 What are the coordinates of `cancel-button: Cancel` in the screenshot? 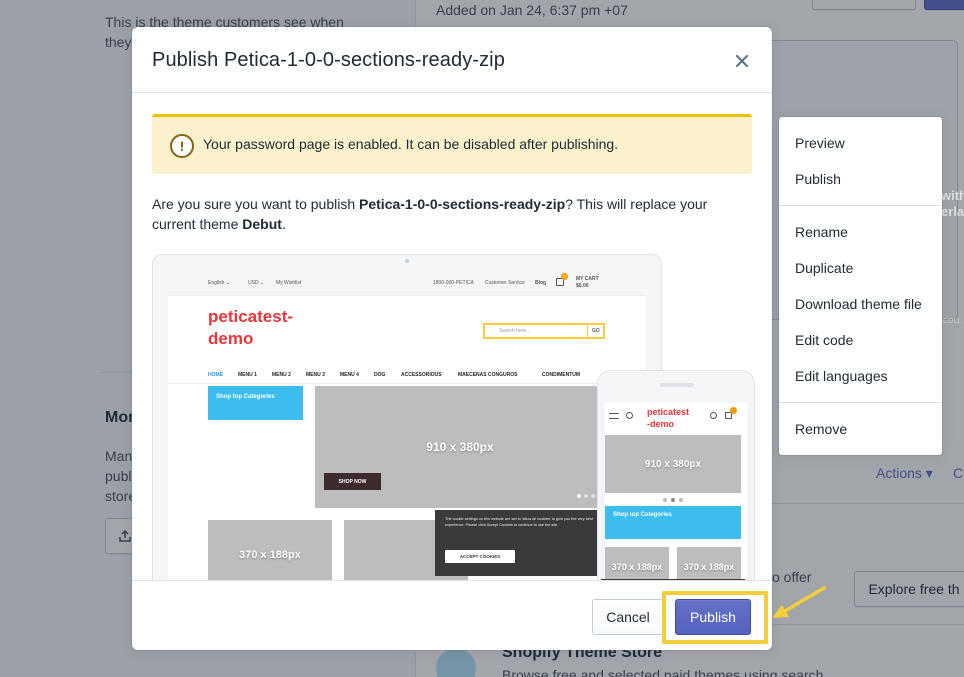 It's located at (628, 617).